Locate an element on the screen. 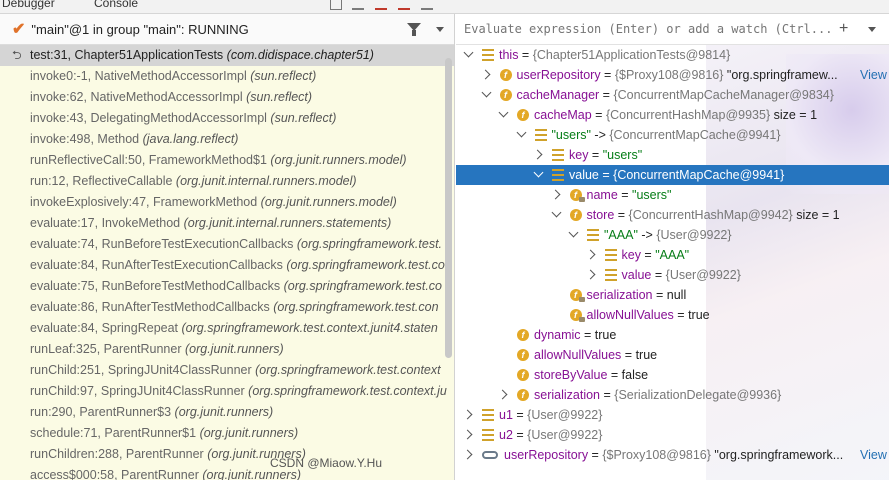 The width and height of the screenshot is (889, 480). variable-row: f name = "users" is located at coordinates (672, 195).